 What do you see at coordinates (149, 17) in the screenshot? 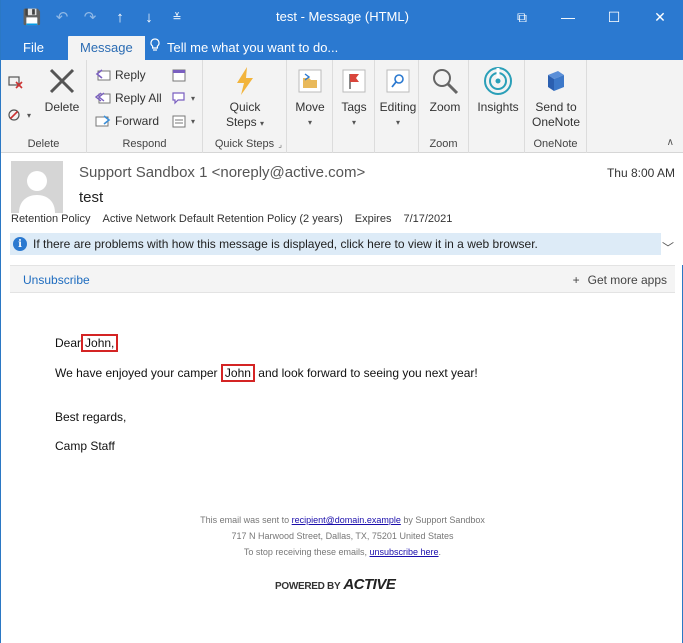
I see `next-item-icon: ↓` at bounding box center [149, 17].